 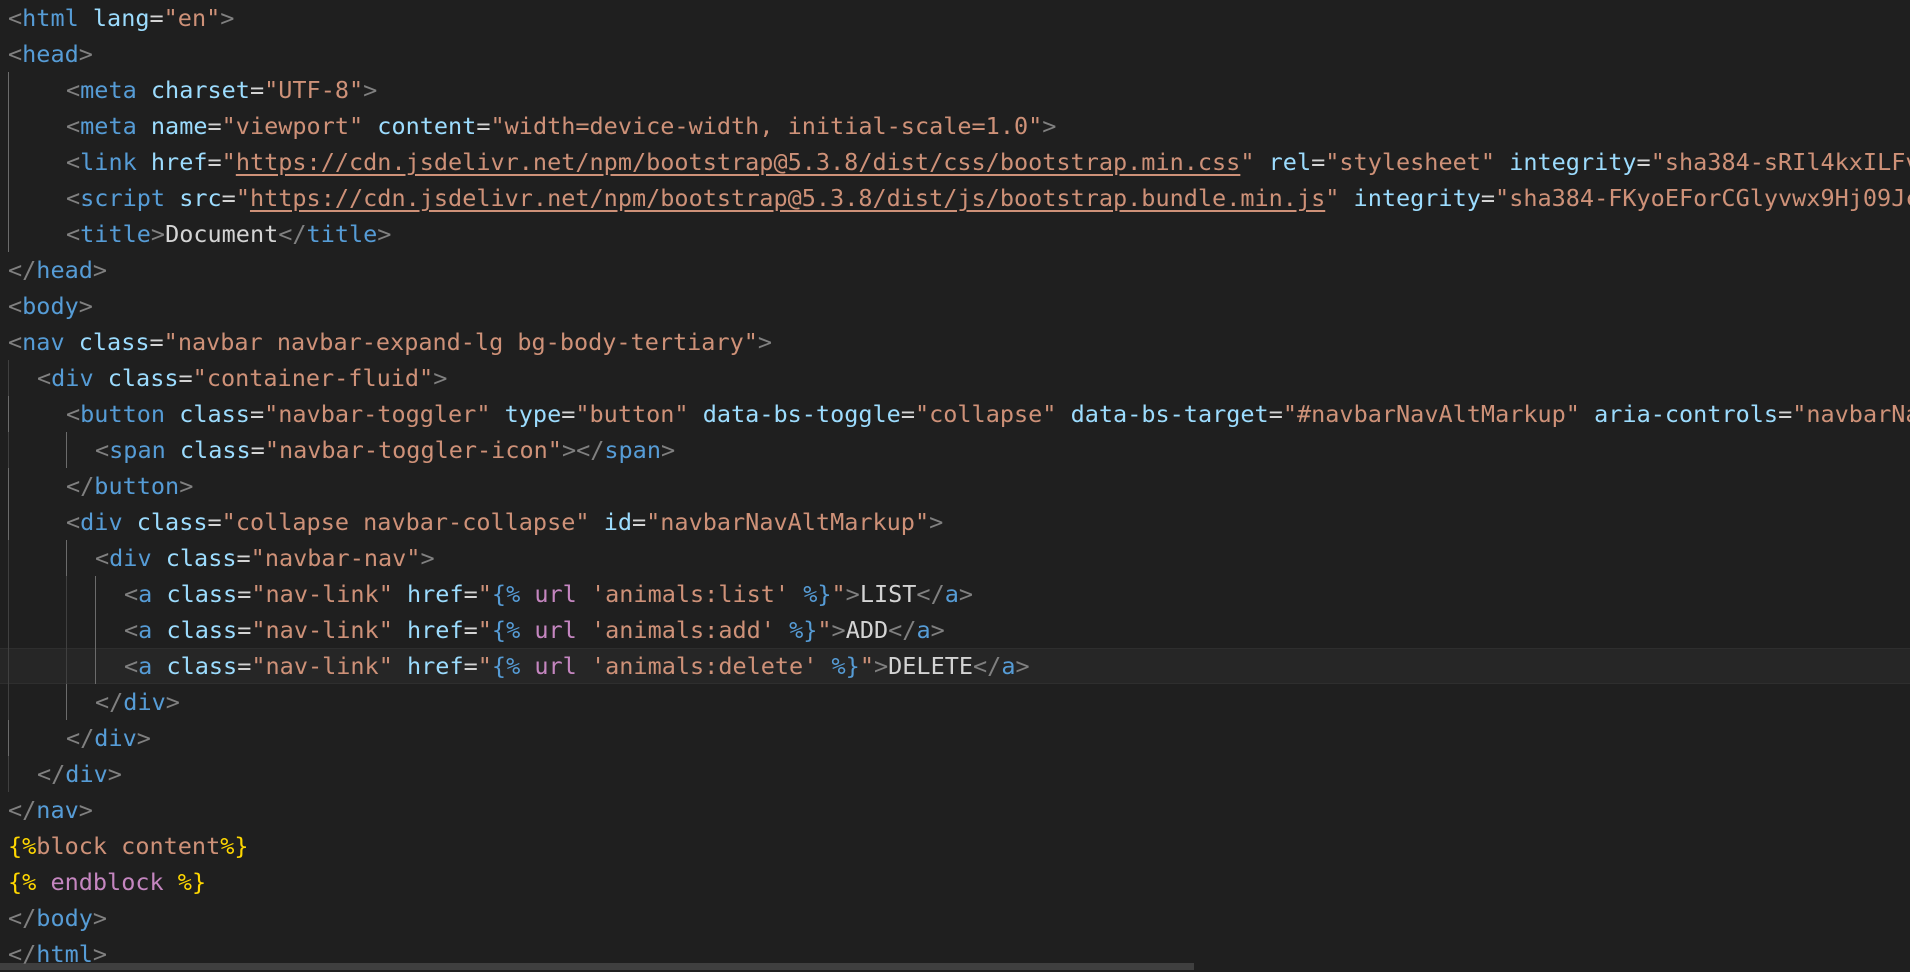 What do you see at coordinates (129, 486) in the screenshot?
I see `code-text: </button>` at bounding box center [129, 486].